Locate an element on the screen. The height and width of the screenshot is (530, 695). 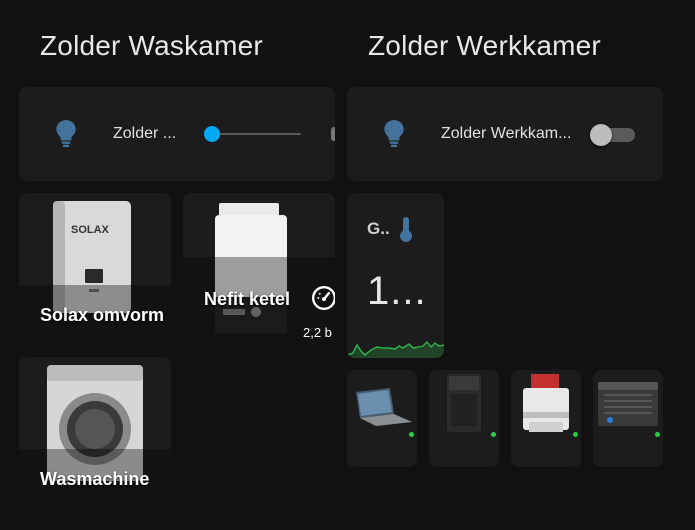
desktop-tower-icon is located at coordinates (464, 403).